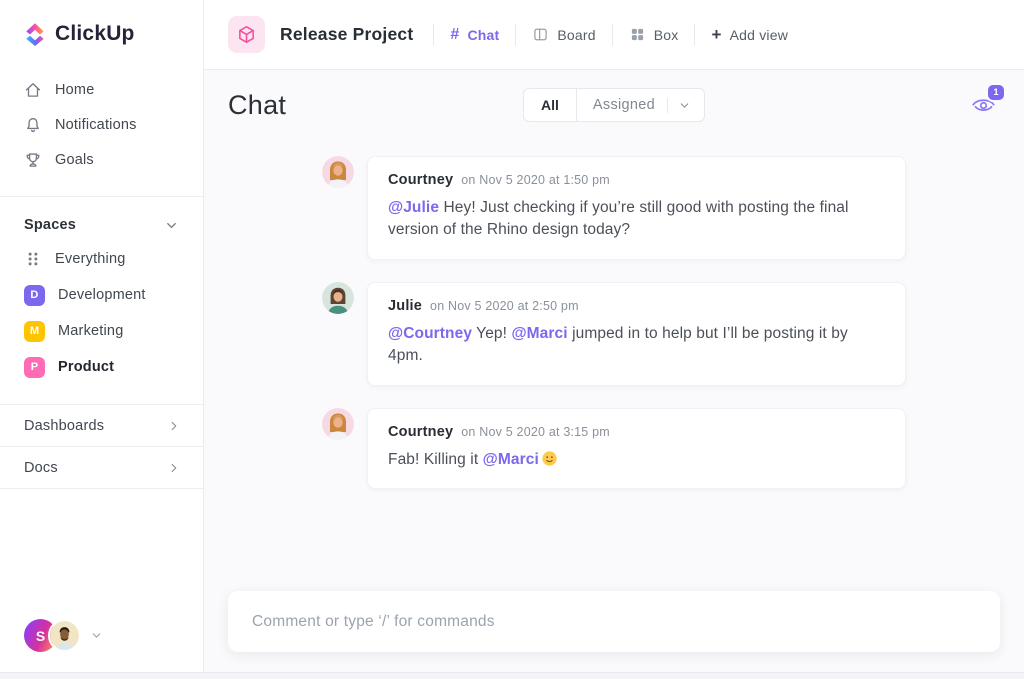  Describe the element at coordinates (91, 331) in the screenshot. I see `space-label: Marketing` at that location.